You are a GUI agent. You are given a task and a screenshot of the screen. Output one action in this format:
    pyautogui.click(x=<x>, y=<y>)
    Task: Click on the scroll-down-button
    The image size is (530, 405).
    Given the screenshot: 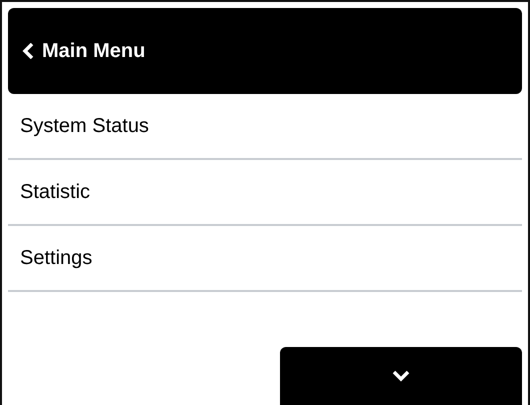 What is the action you would take?
    pyautogui.click(x=401, y=376)
    